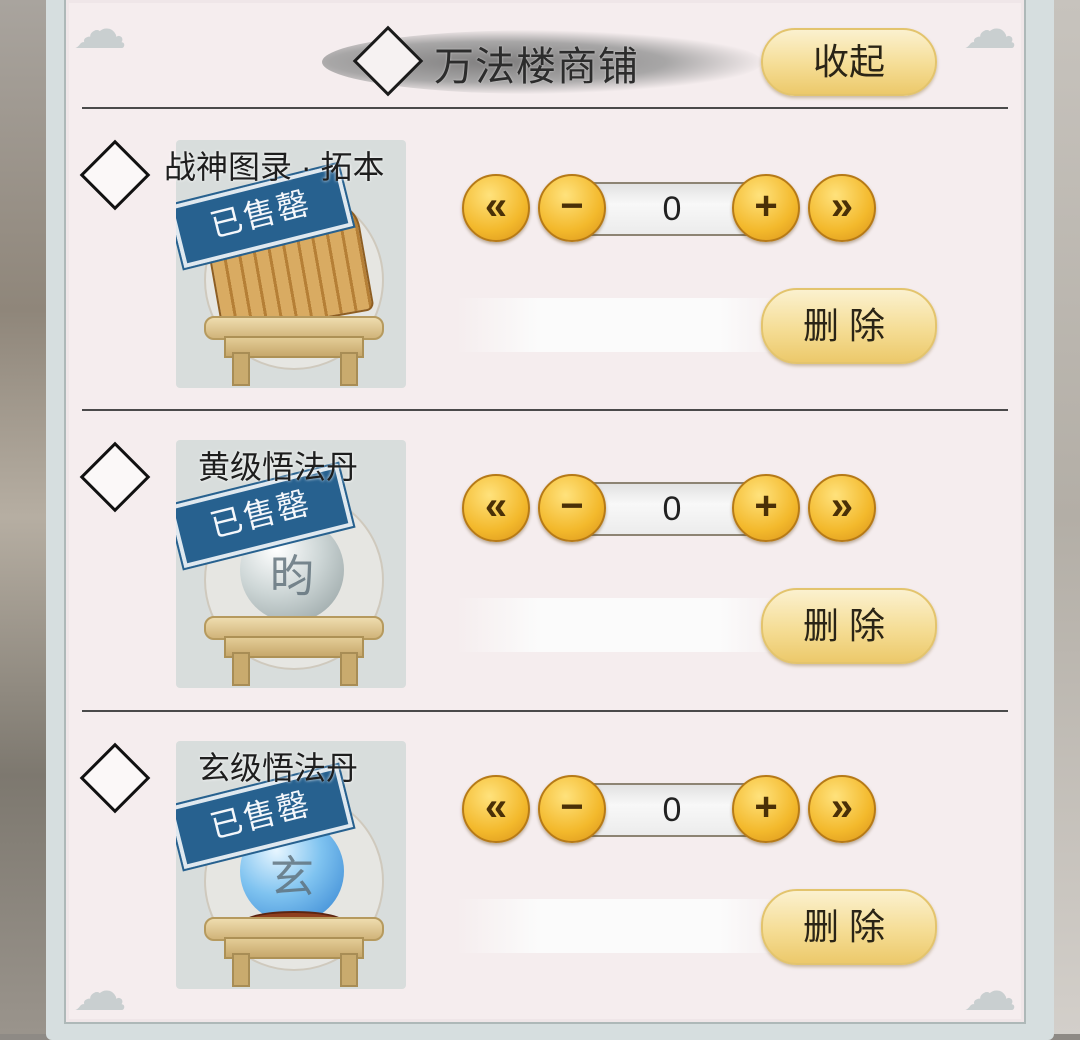 The width and height of the screenshot is (1080, 1040). I want to click on item-name: 黄级悟法丹, so click(278, 467).